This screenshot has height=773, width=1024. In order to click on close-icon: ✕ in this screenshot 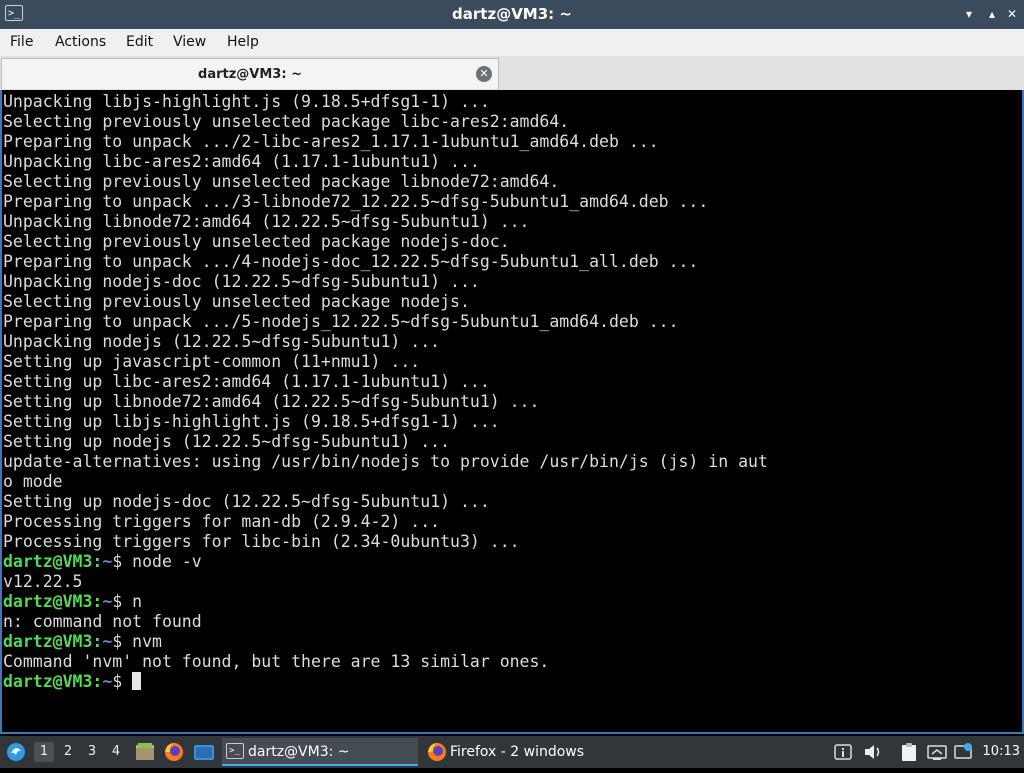, I will do `click(1012, 14)`.